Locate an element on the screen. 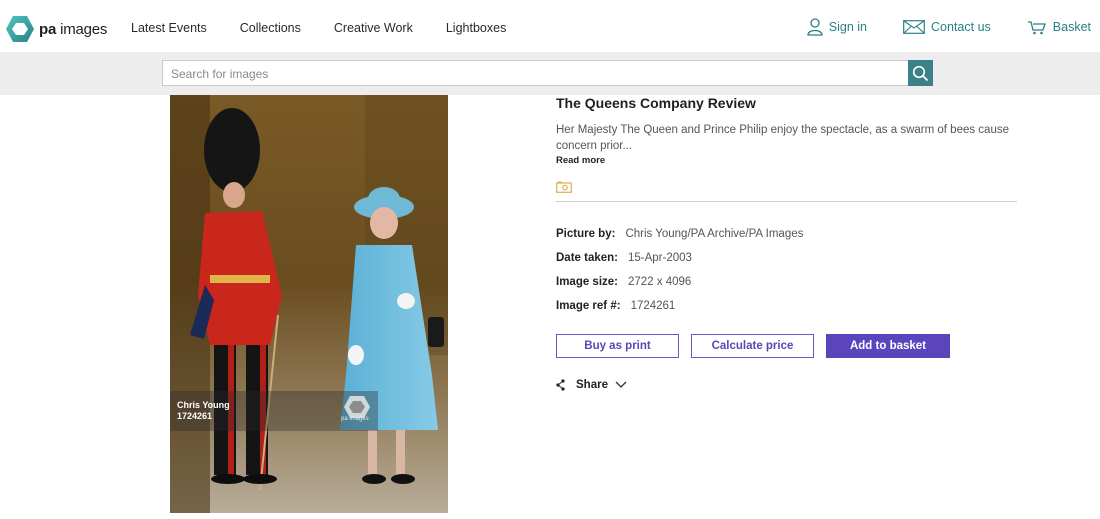  nav-creative-work: Creative Work is located at coordinates (373, 28).